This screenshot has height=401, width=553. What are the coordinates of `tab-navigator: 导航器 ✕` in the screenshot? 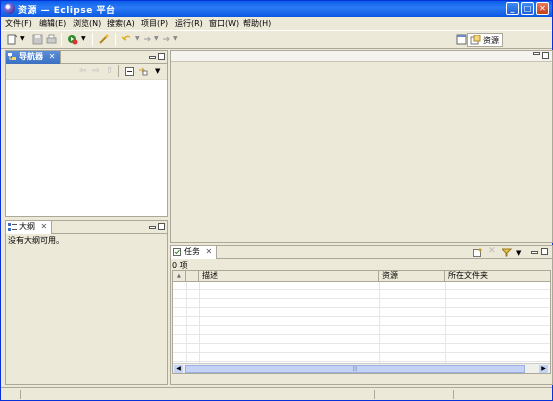 It's located at (33, 57).